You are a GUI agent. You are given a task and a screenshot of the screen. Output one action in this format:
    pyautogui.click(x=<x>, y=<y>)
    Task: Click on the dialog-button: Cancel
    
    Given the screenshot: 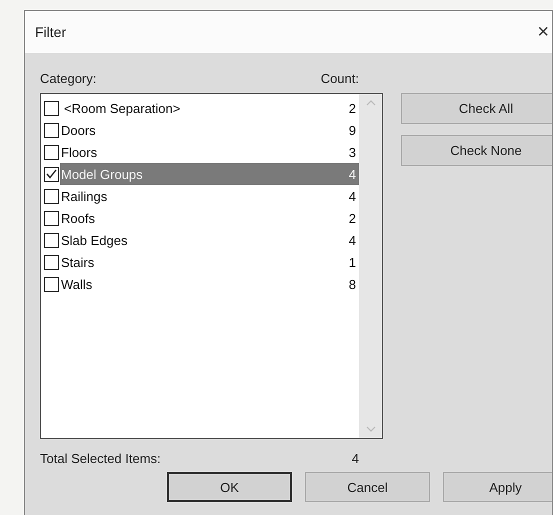 What is the action you would take?
    pyautogui.click(x=367, y=487)
    